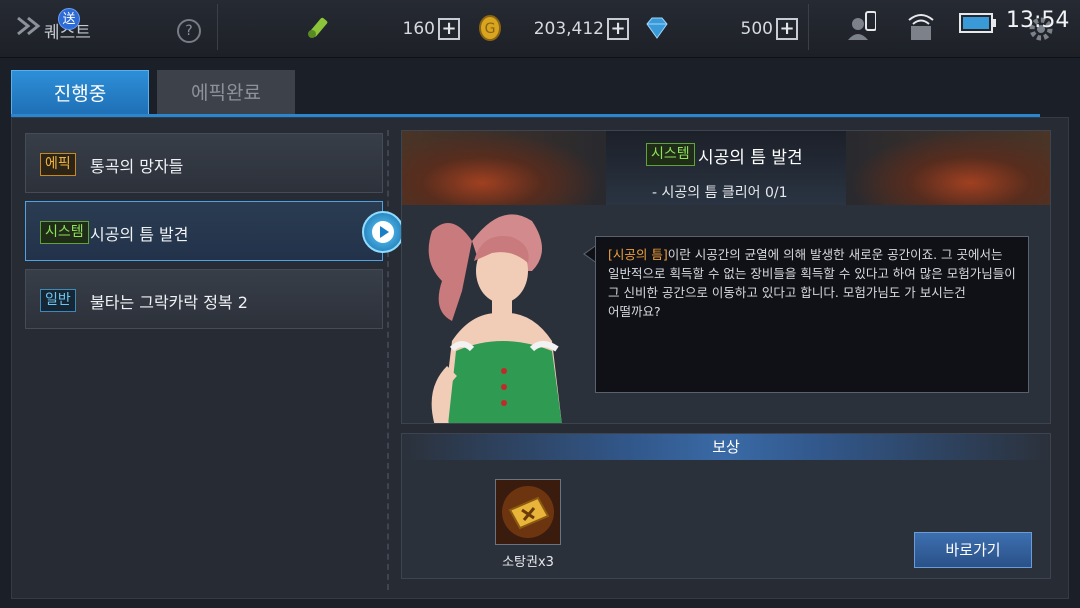  I want to click on quest-list-item: 에픽 통곡의 망자들, so click(204, 163).